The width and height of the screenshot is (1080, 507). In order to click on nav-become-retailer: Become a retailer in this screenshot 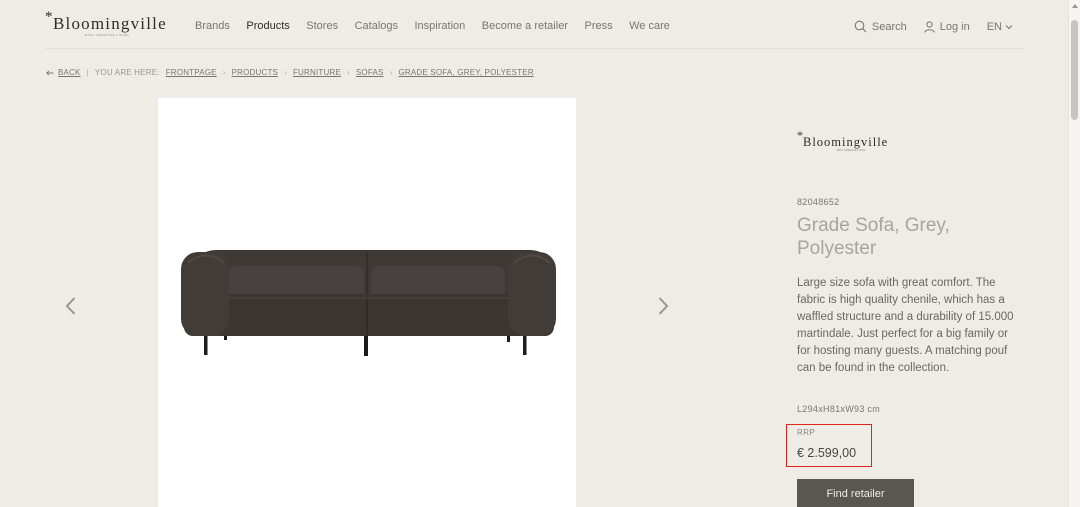, I will do `click(525, 26)`.